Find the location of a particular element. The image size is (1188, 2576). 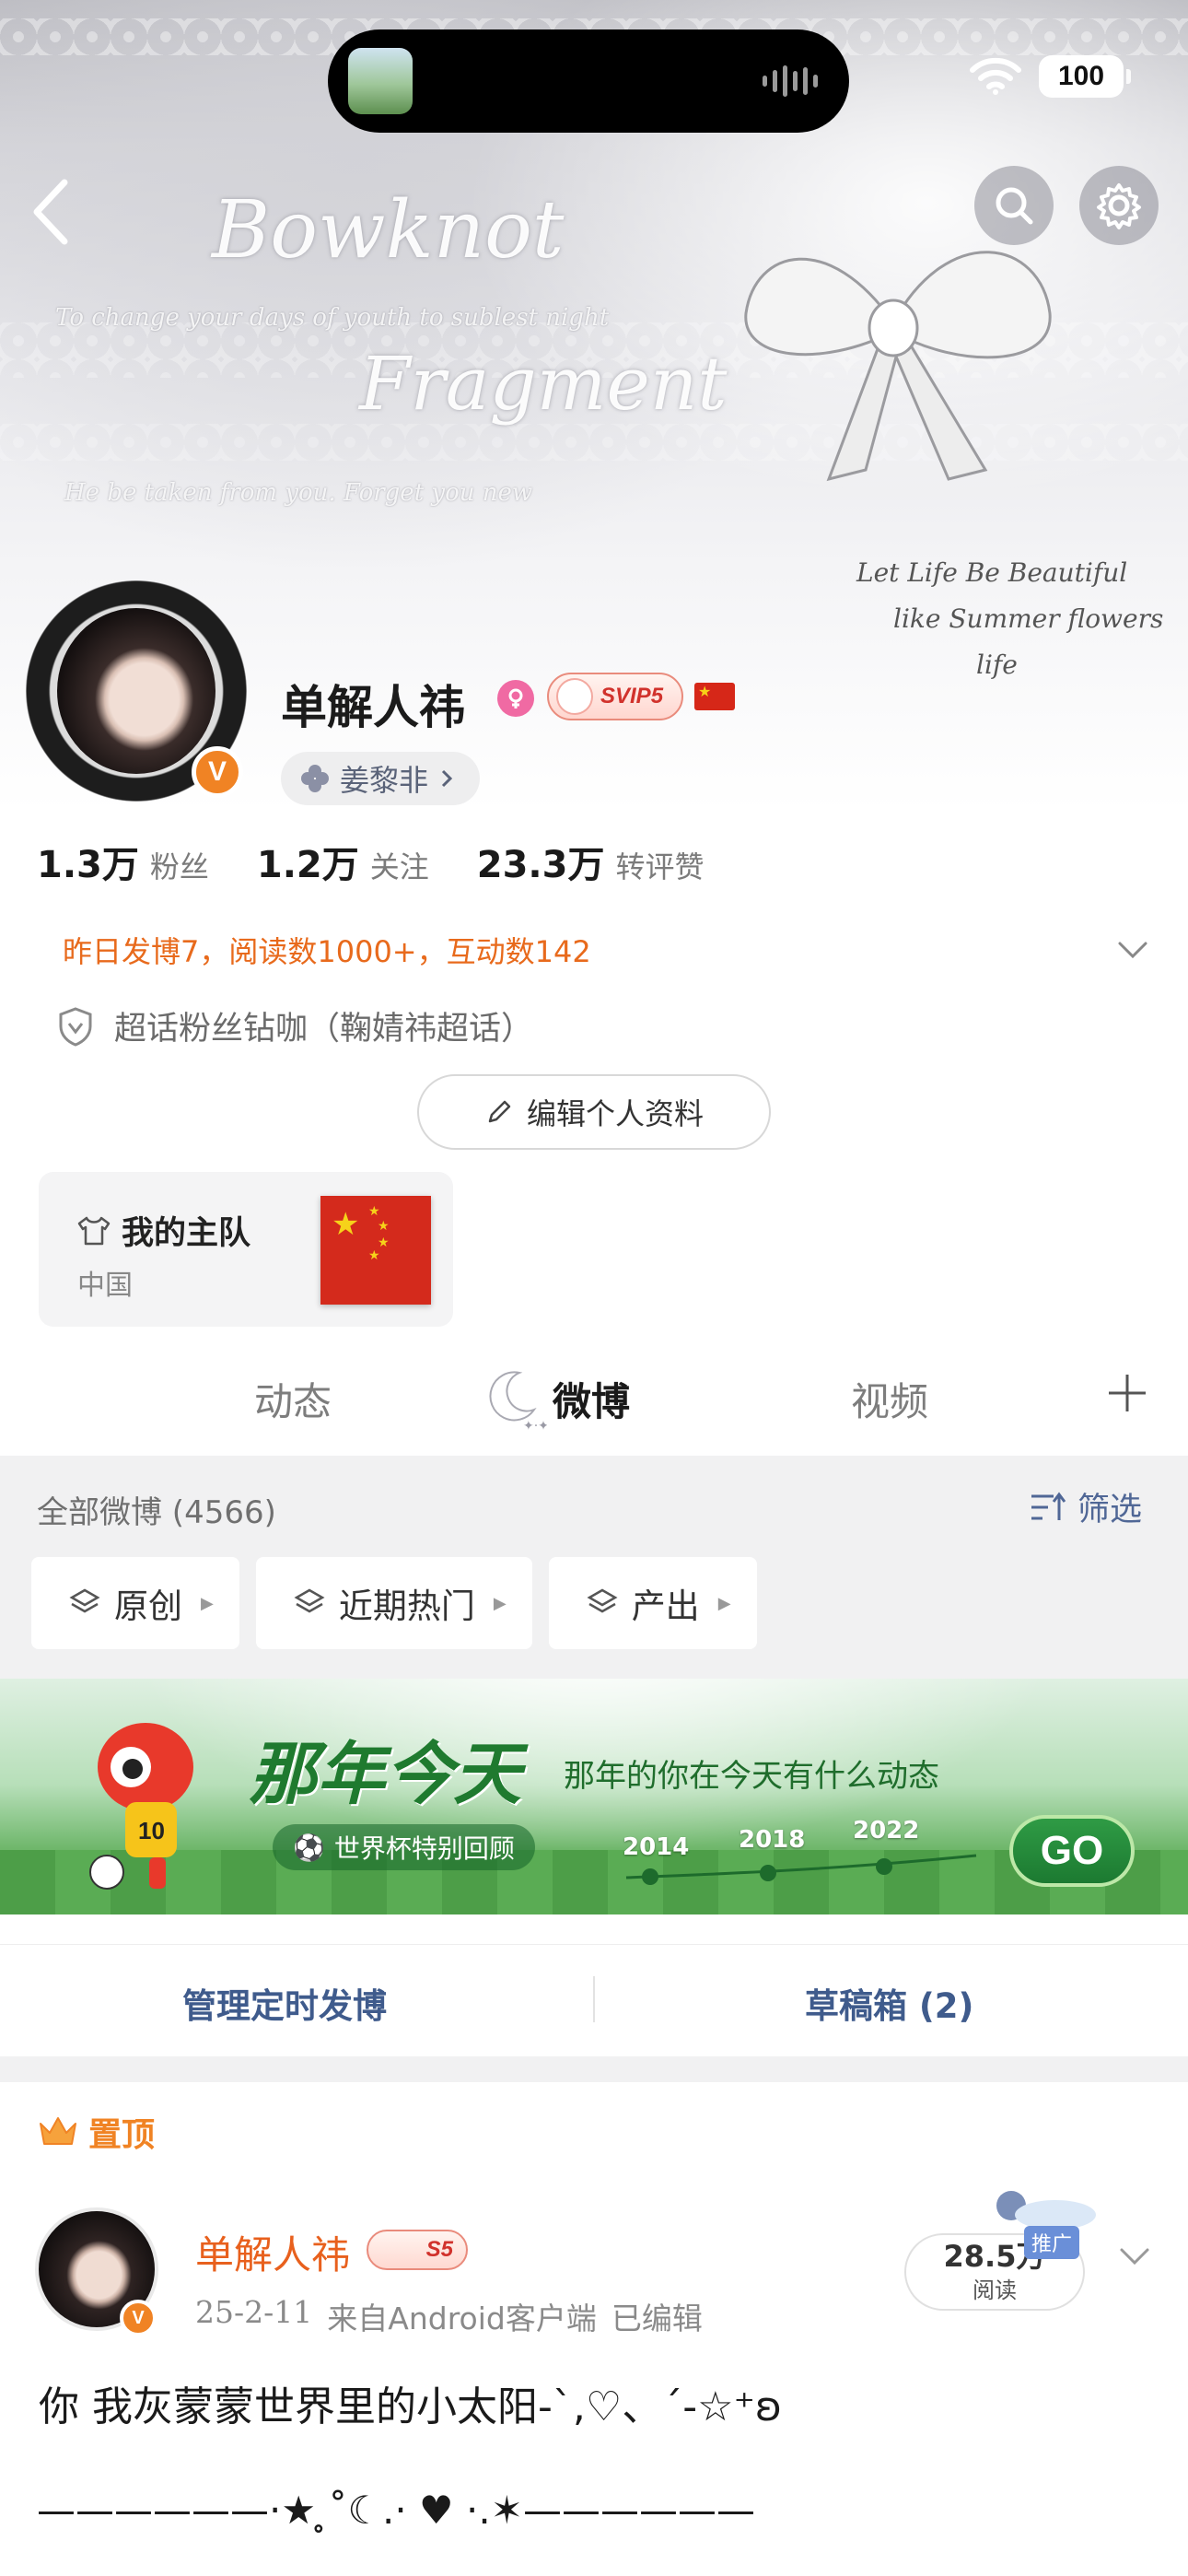

team-shirt-icon is located at coordinates (94, 1230).